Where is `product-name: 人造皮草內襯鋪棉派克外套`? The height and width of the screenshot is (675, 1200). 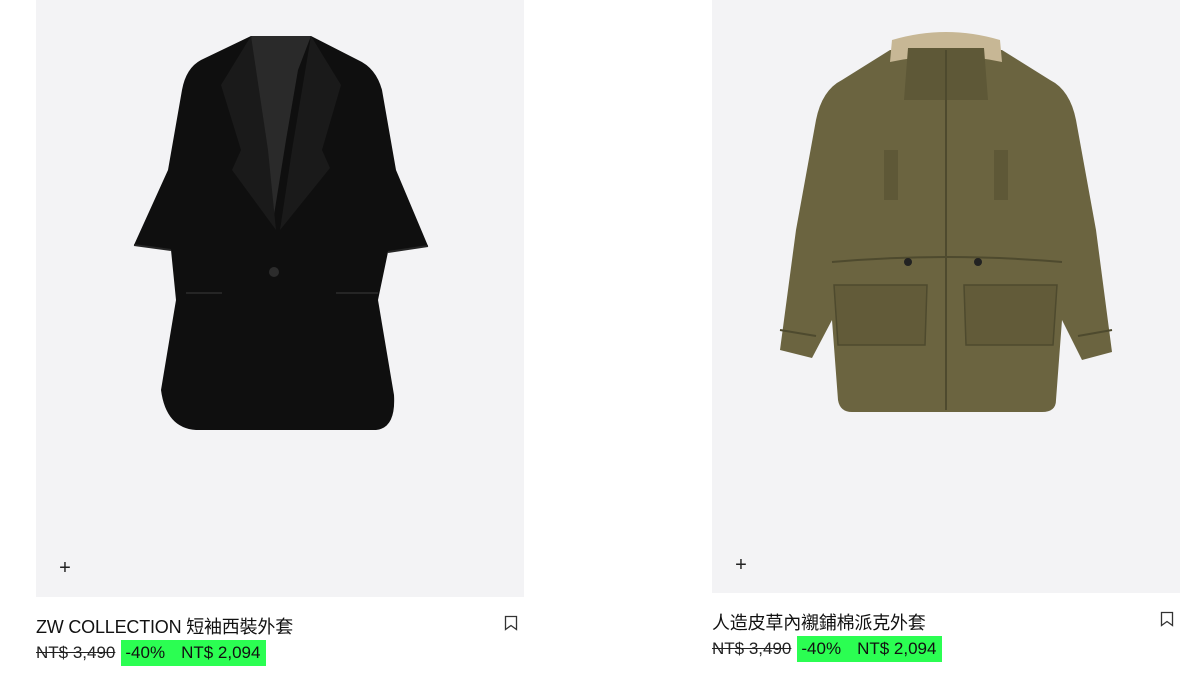
product-name: 人造皮草內襯鋪棉派克外套 is located at coordinates (819, 622).